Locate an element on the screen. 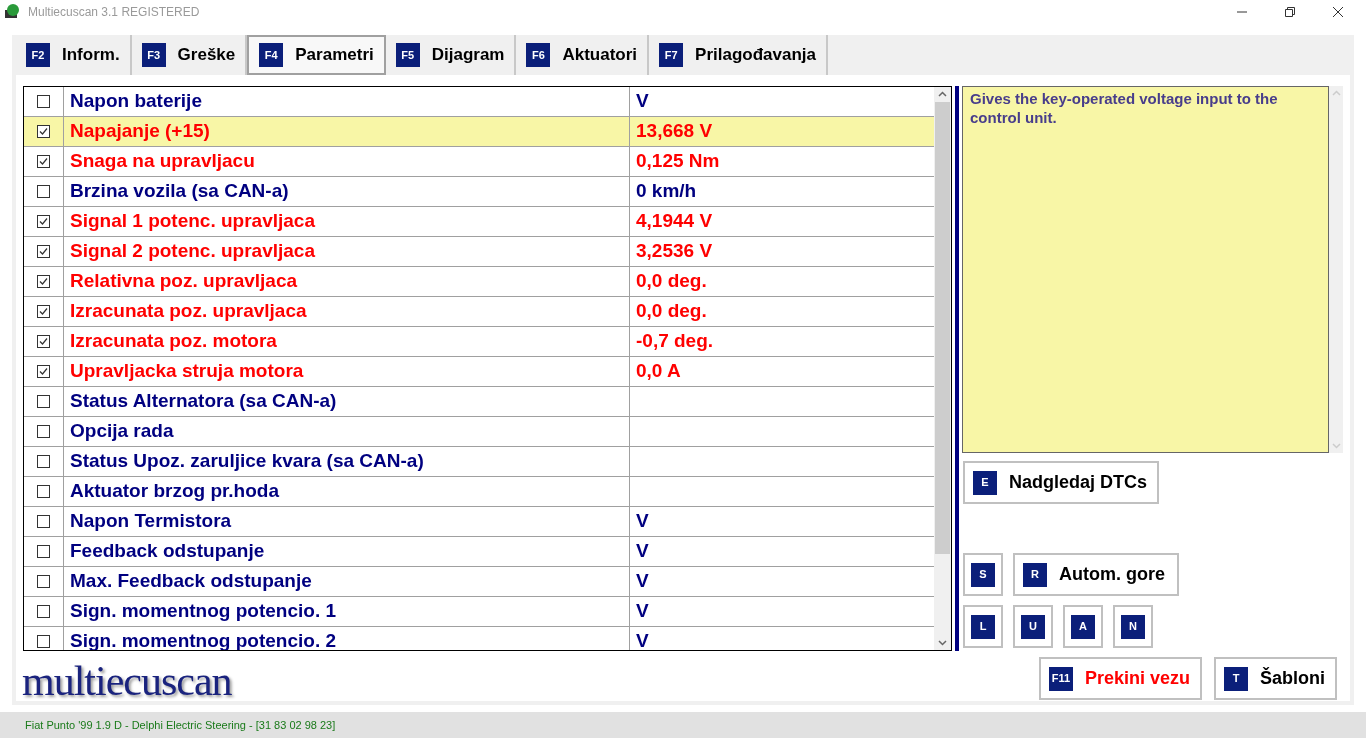 The width and height of the screenshot is (1366, 738). table-row: Max. Feedback odstupanje V is located at coordinates (479, 582).